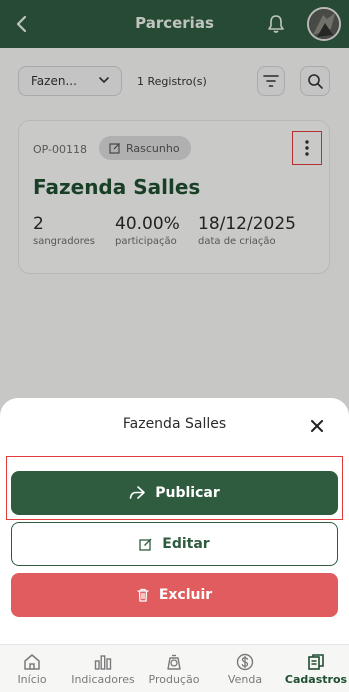 The height and width of the screenshot is (692, 349). What do you see at coordinates (174, 662) in the screenshot?
I see `scale-icon` at bounding box center [174, 662].